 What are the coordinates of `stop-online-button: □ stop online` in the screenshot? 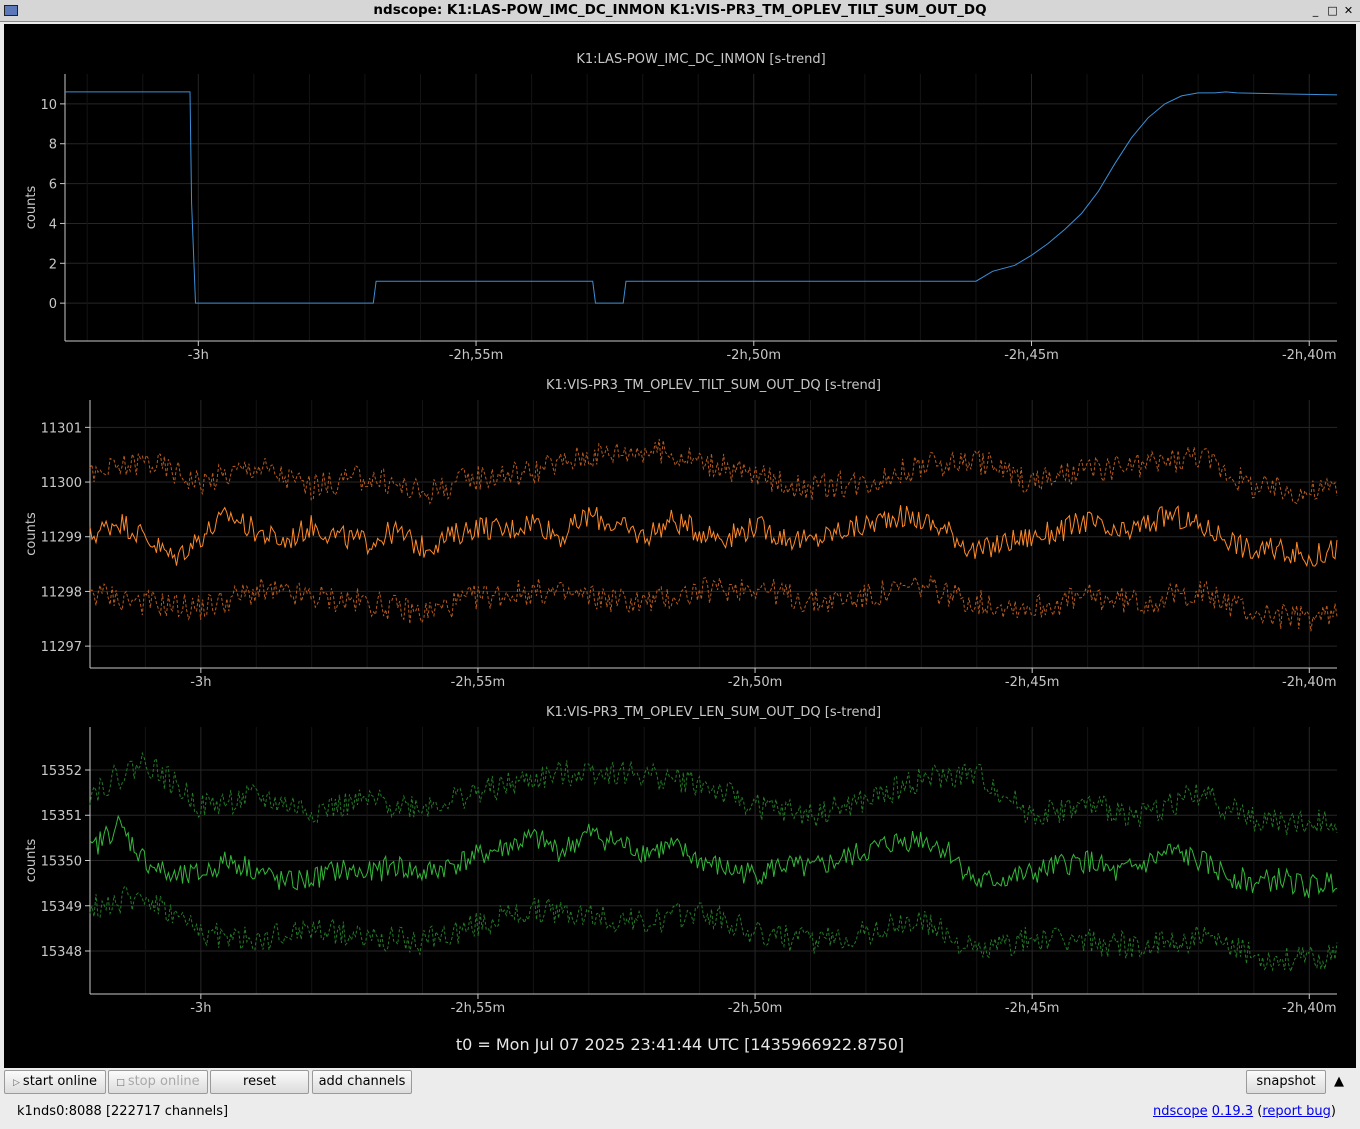 It's located at (158, 1082).